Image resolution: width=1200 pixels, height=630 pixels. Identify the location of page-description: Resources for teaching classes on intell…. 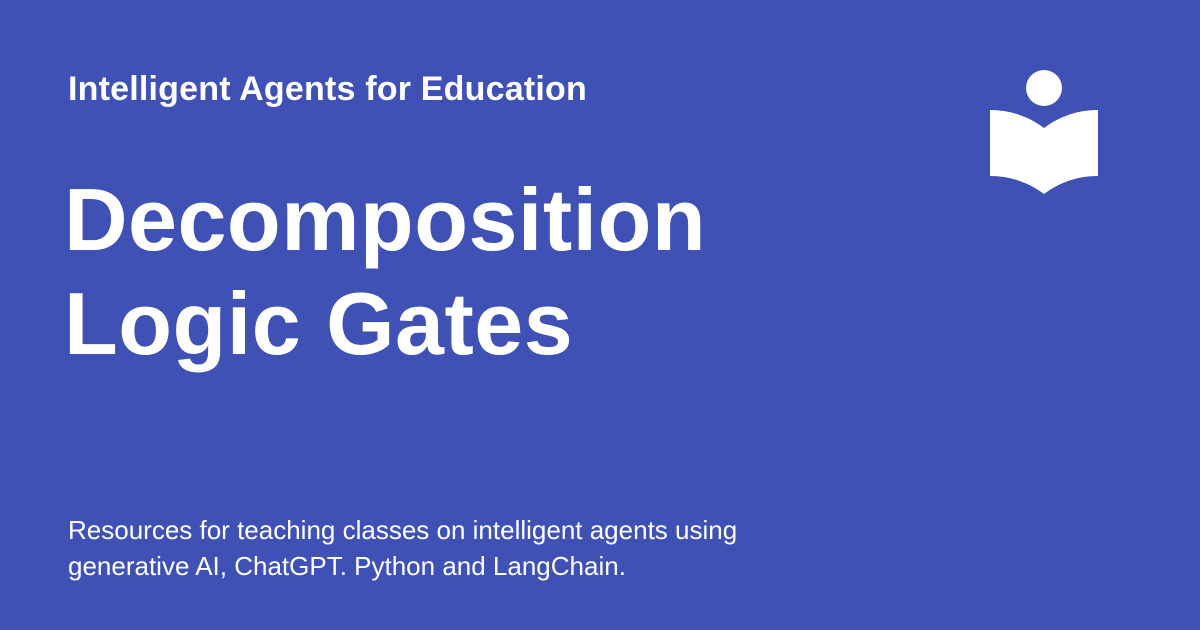
(448, 548).